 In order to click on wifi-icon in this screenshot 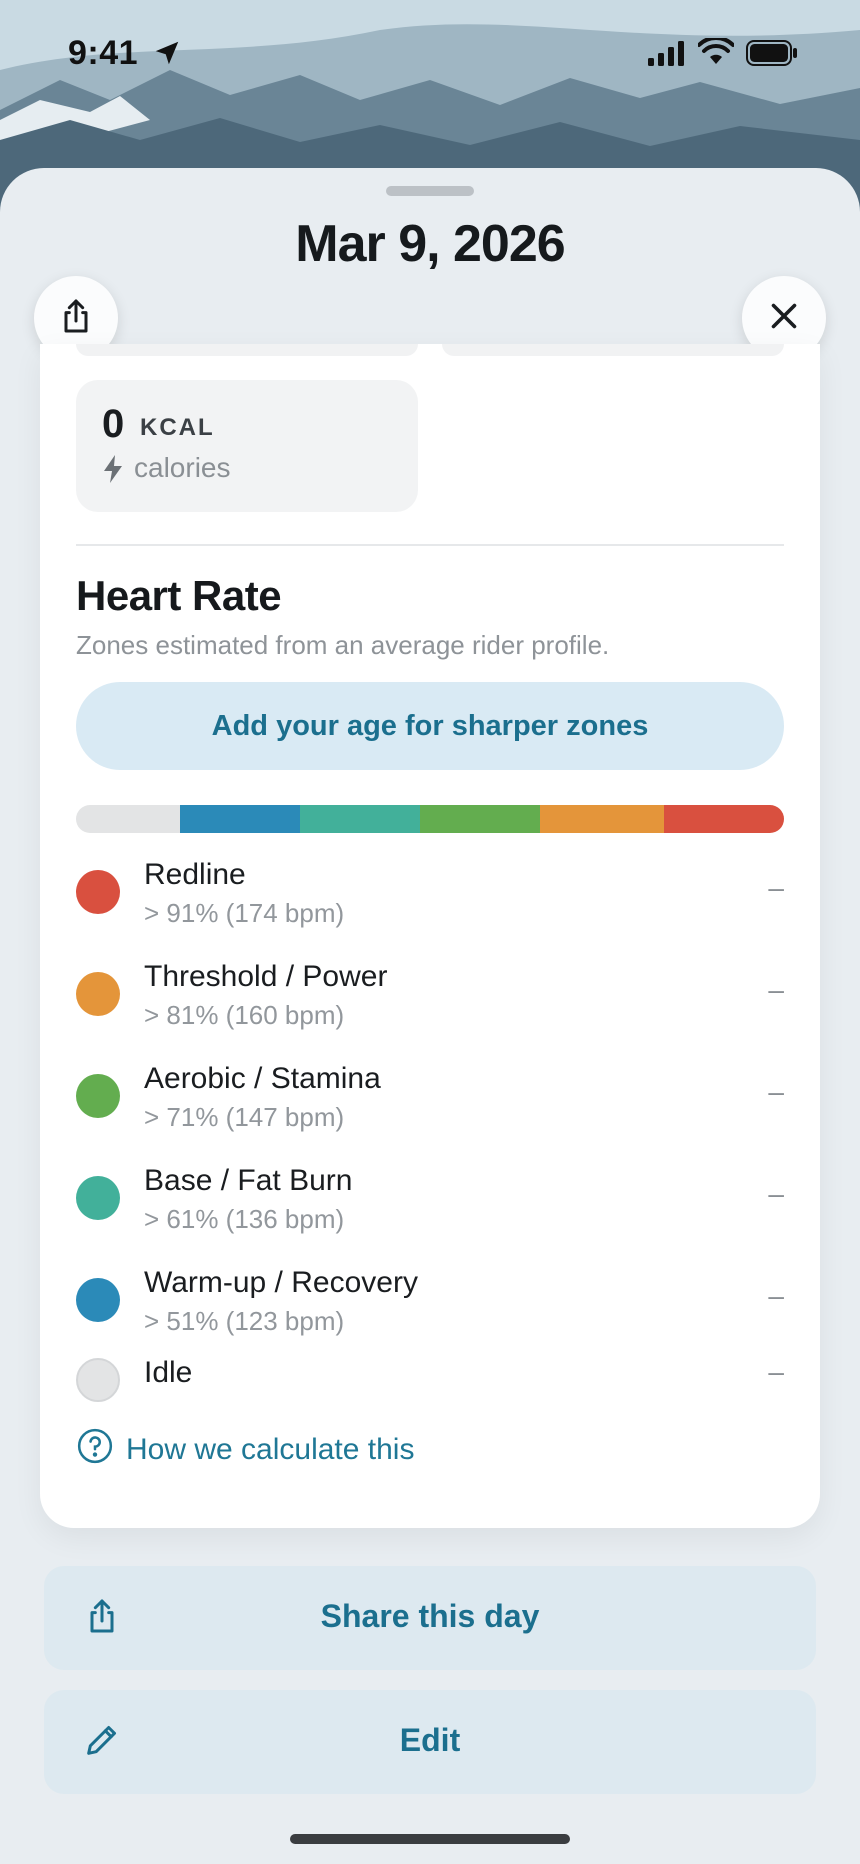, I will do `click(716, 53)`.